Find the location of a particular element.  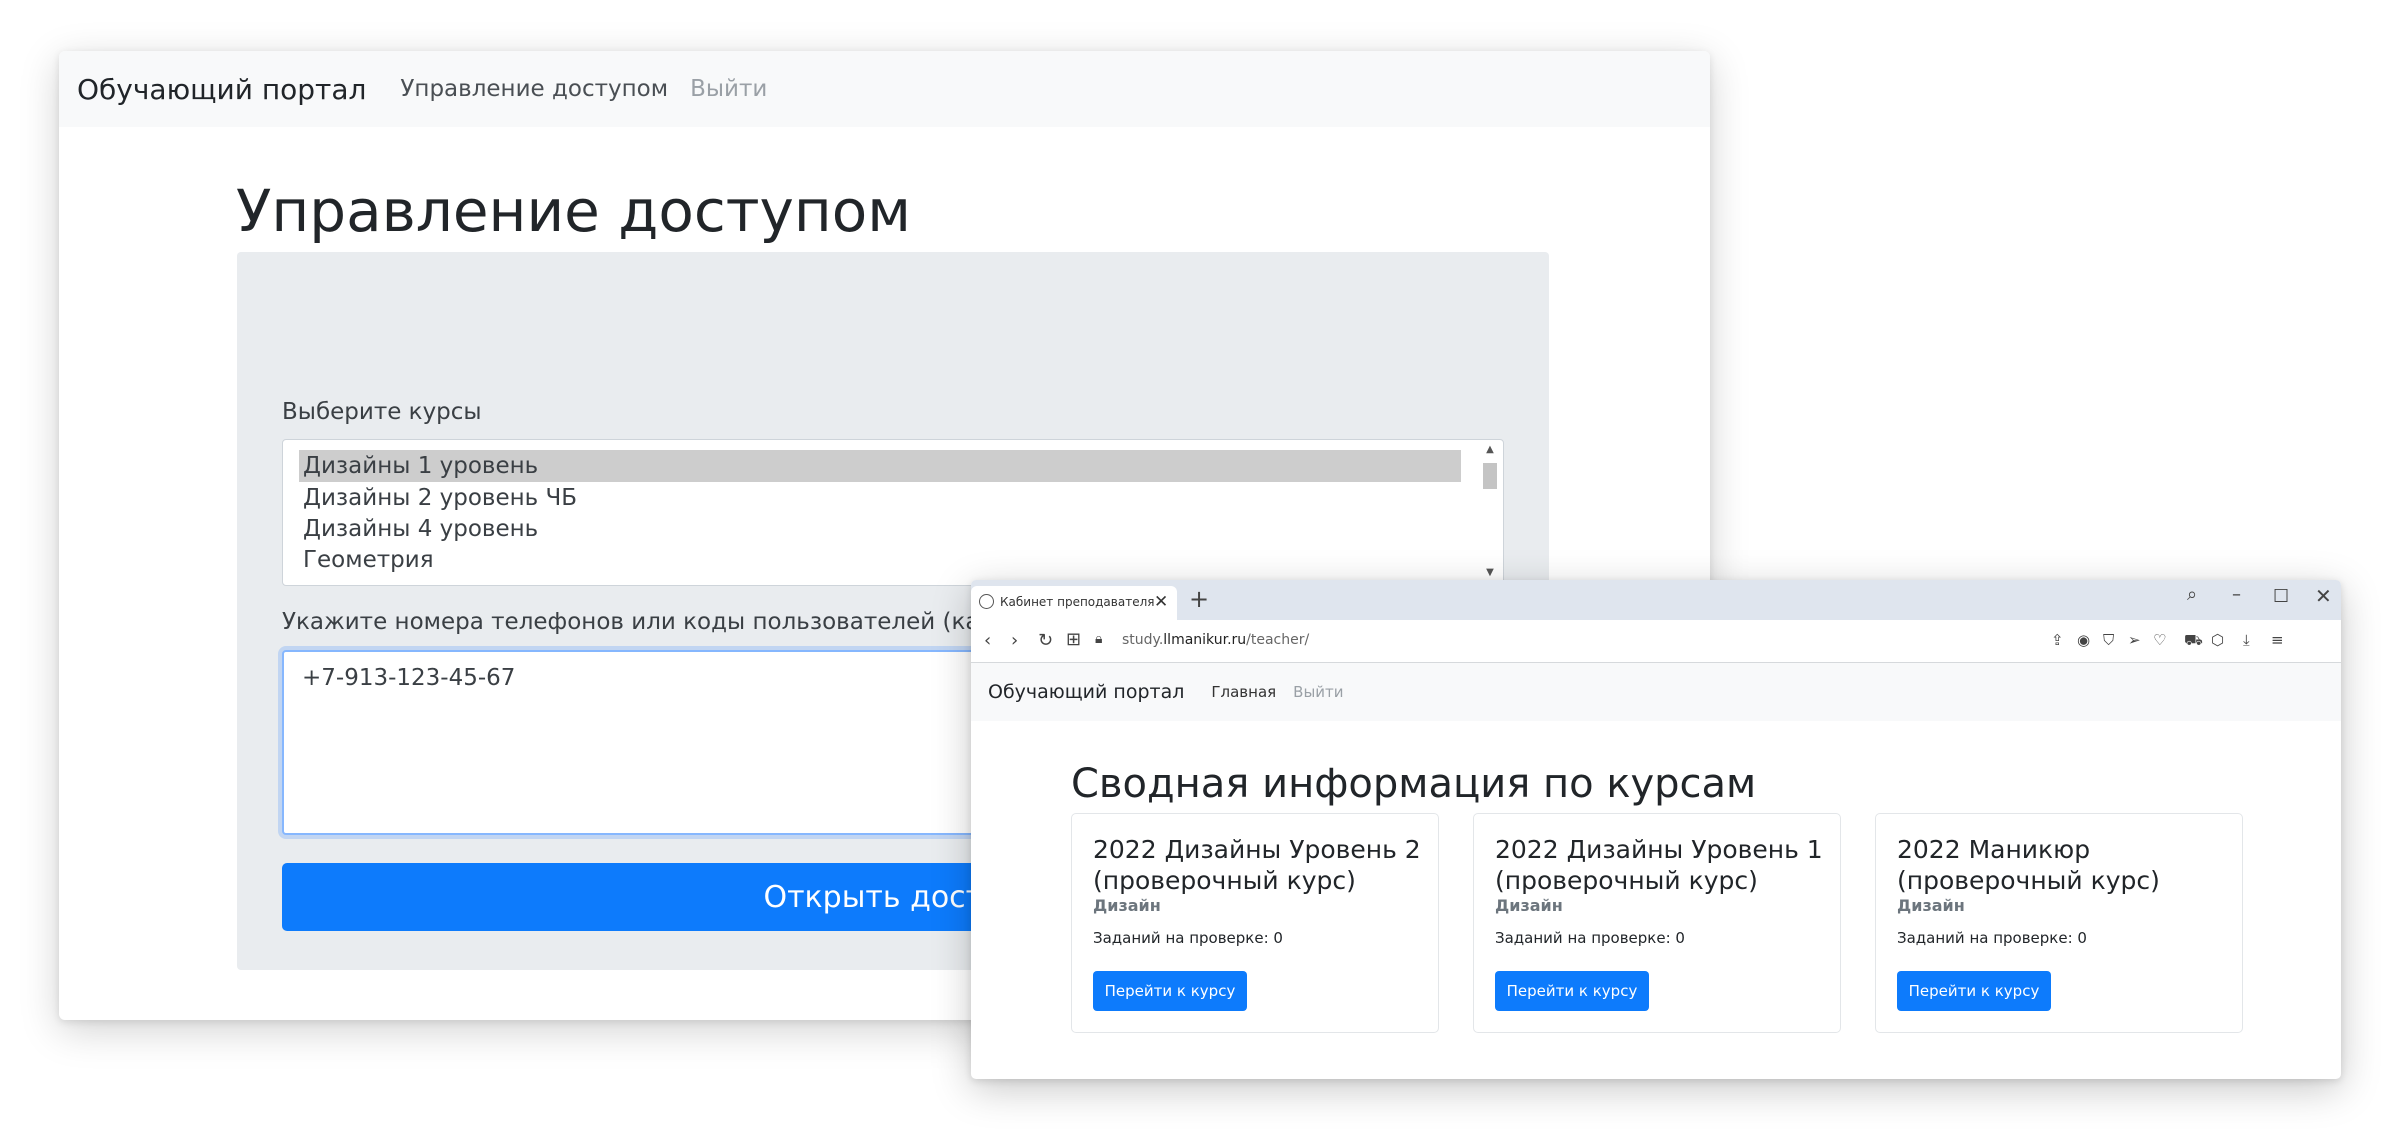

new-tab-plus-icon: + is located at coordinates (1199, 599).